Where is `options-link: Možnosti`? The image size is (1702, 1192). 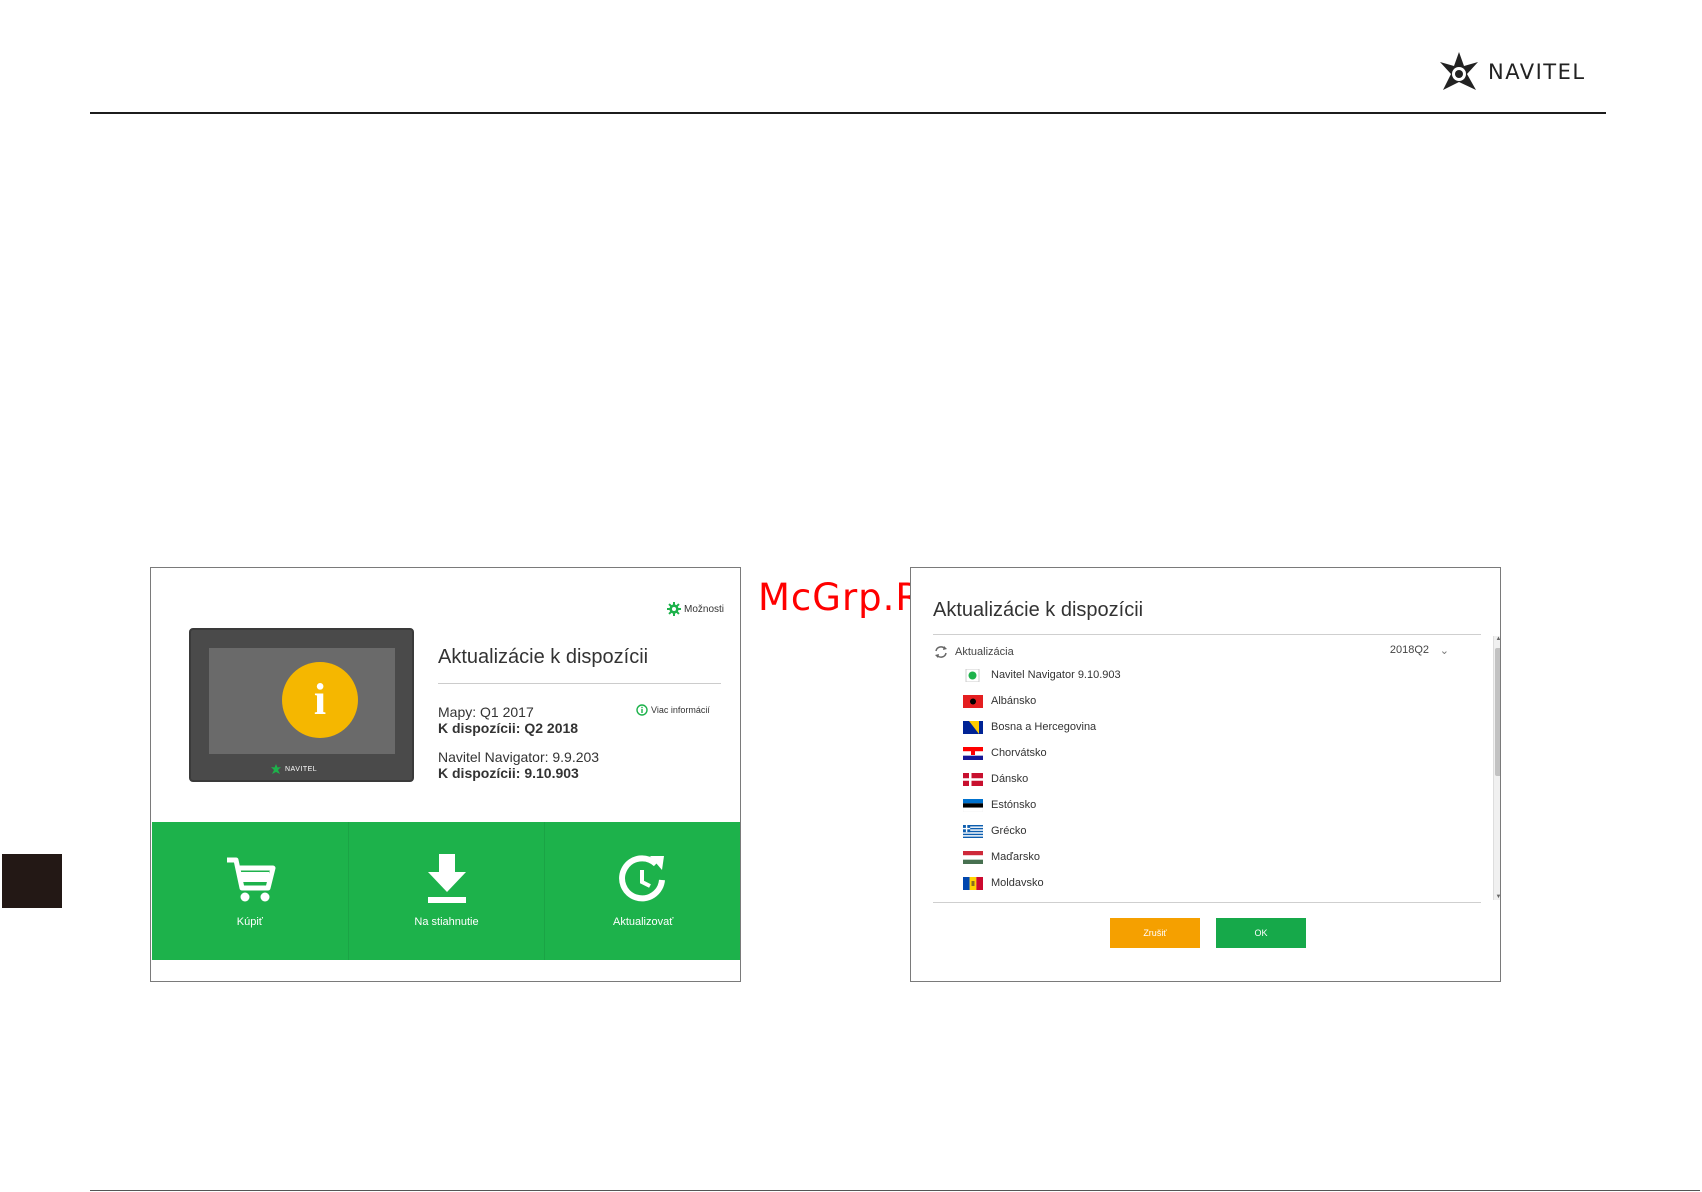
options-link: Možnosti is located at coordinates (695, 609).